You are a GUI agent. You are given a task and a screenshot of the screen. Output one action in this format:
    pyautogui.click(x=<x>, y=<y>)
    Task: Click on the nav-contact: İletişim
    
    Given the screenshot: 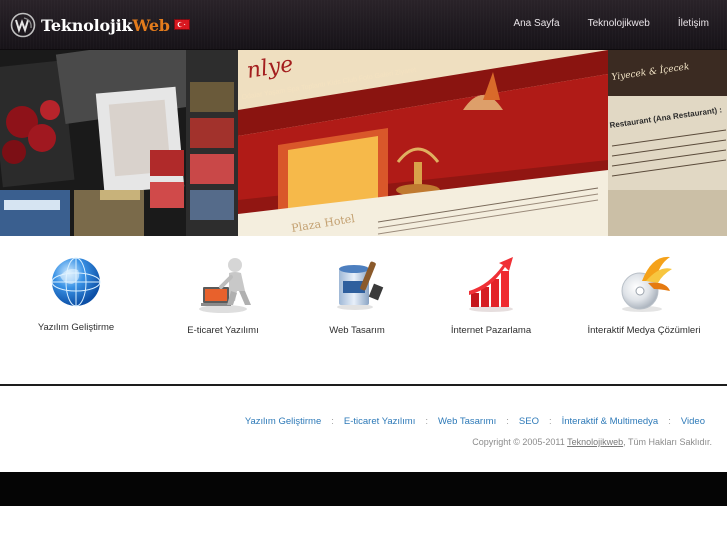 What is the action you would take?
    pyautogui.click(x=693, y=23)
    